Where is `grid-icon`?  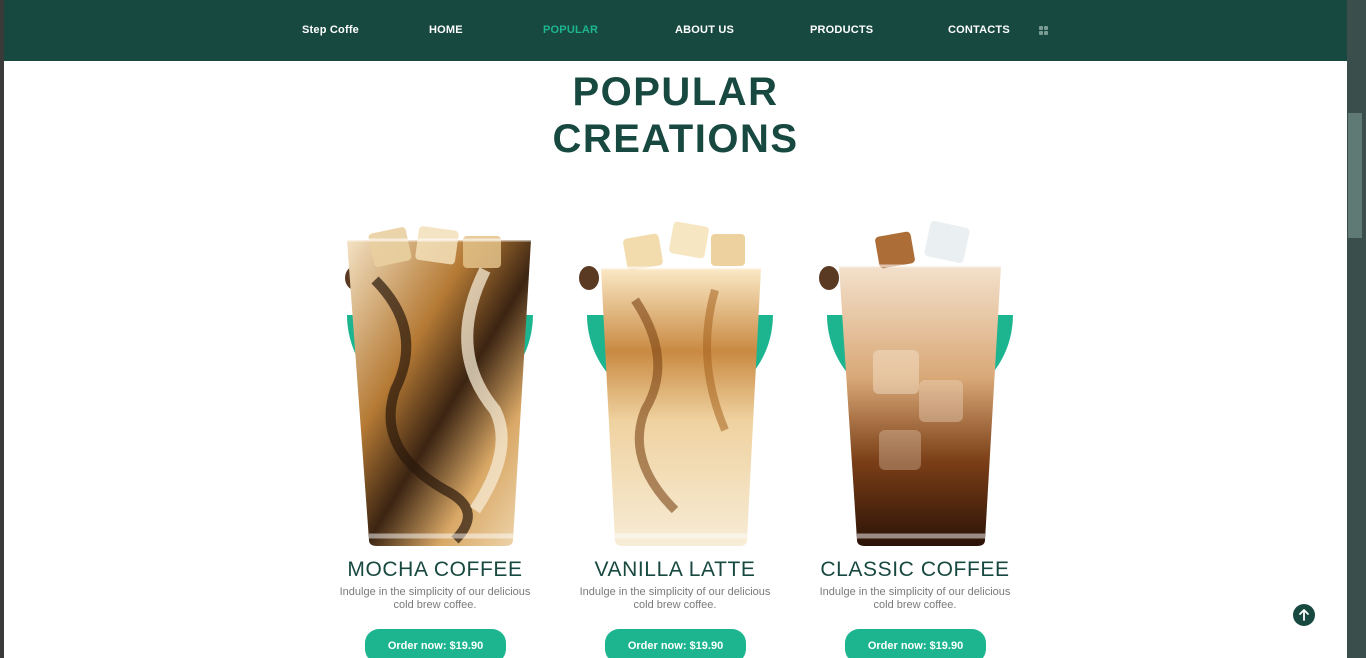
grid-icon is located at coordinates (1043, 30).